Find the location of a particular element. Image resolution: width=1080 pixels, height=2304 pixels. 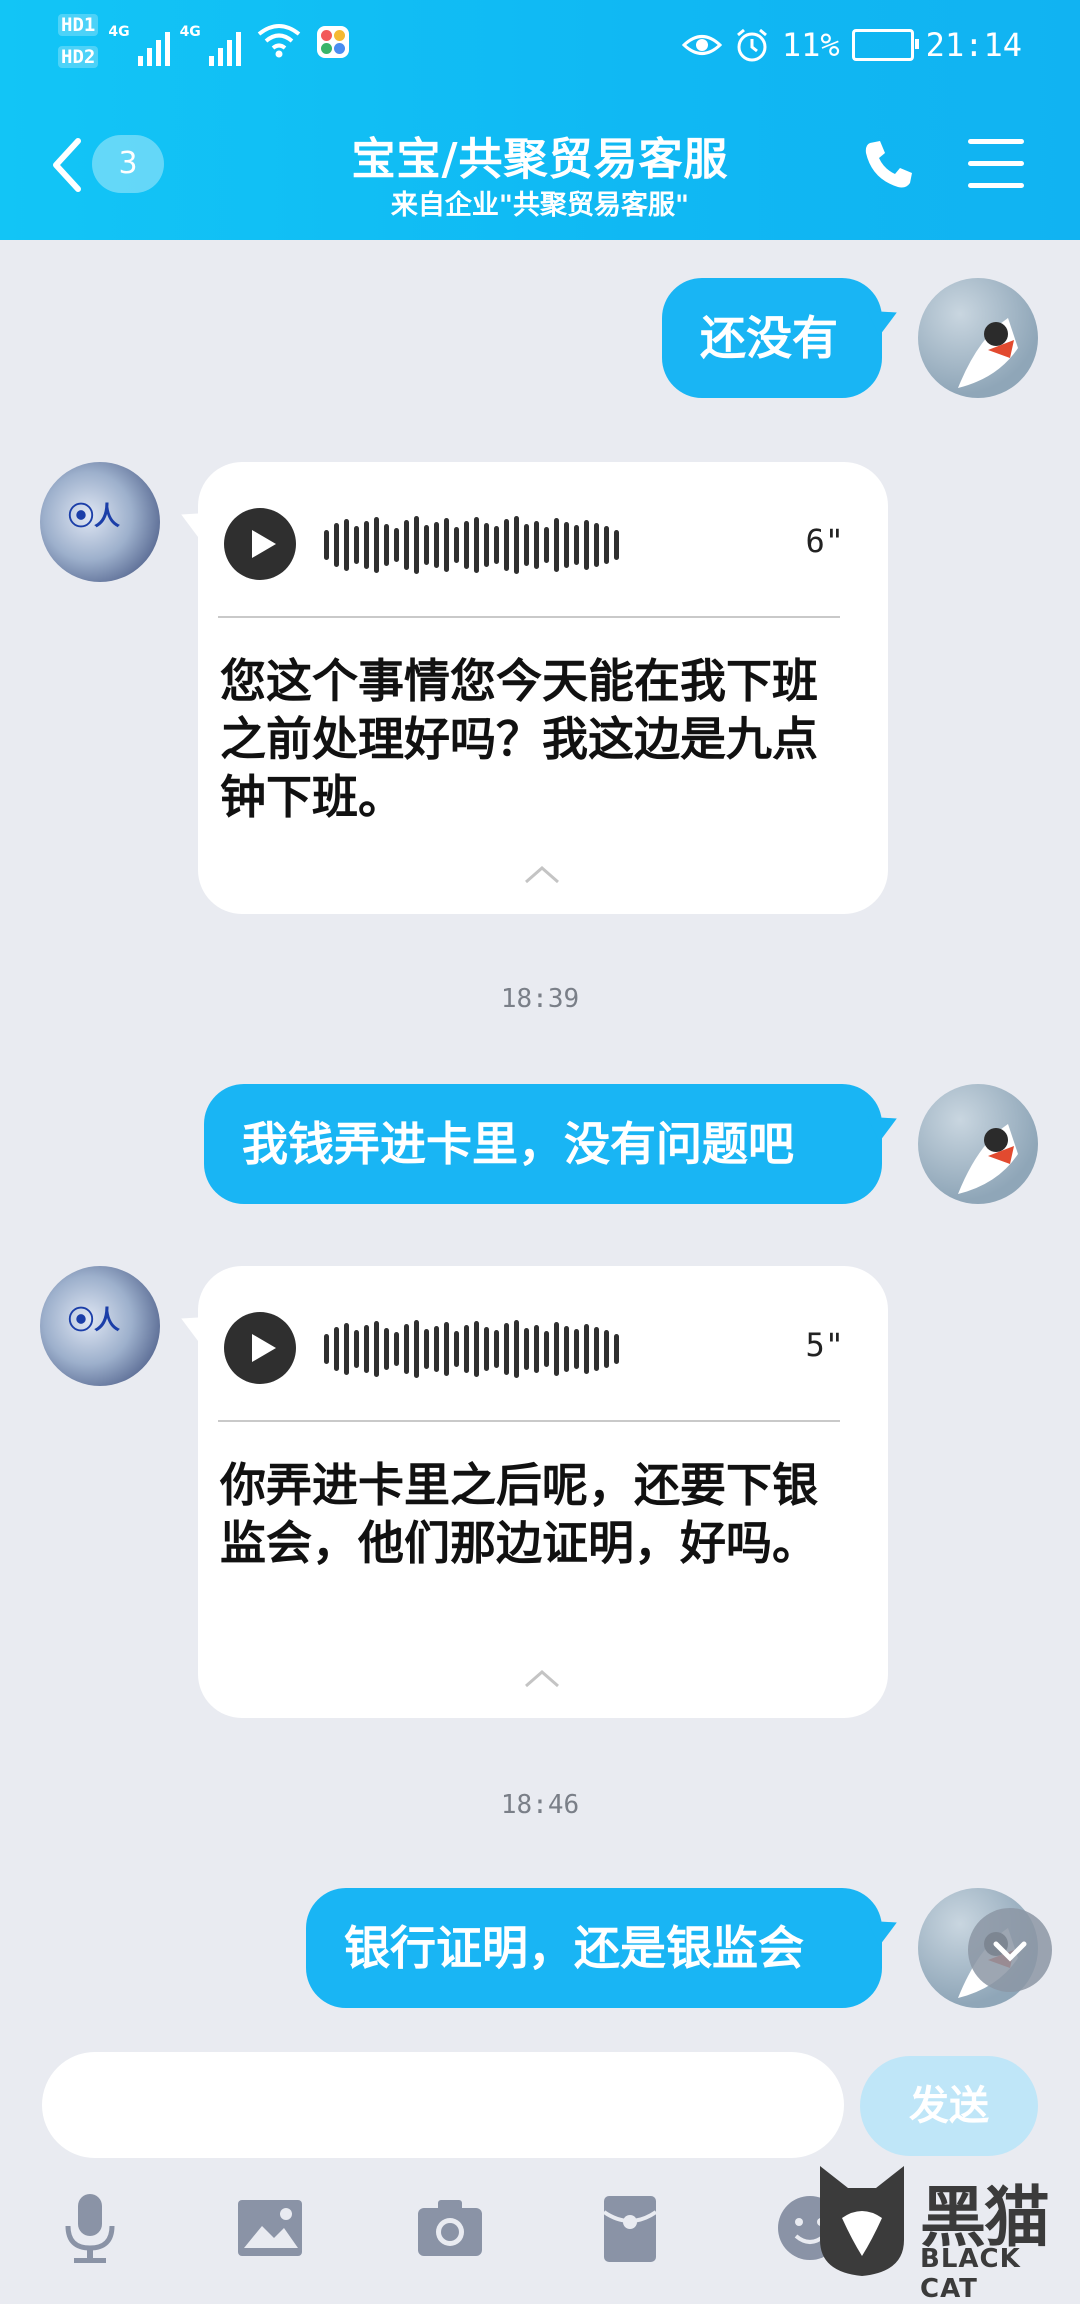

send-button: 发送 is located at coordinates (949, 2106).